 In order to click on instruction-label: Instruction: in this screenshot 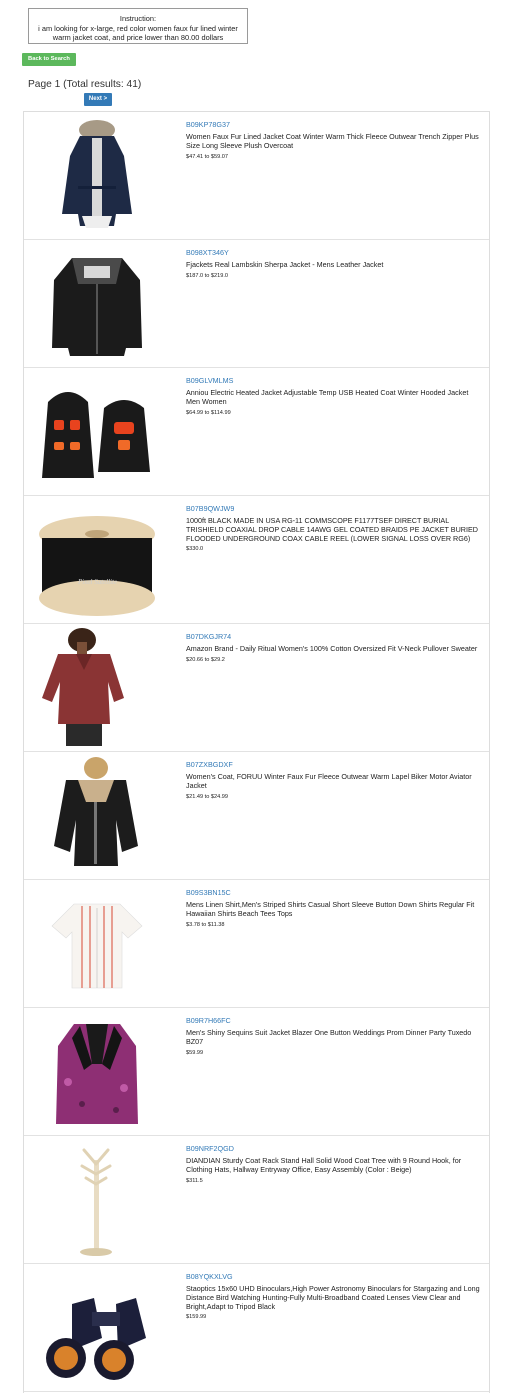, I will do `click(138, 18)`.